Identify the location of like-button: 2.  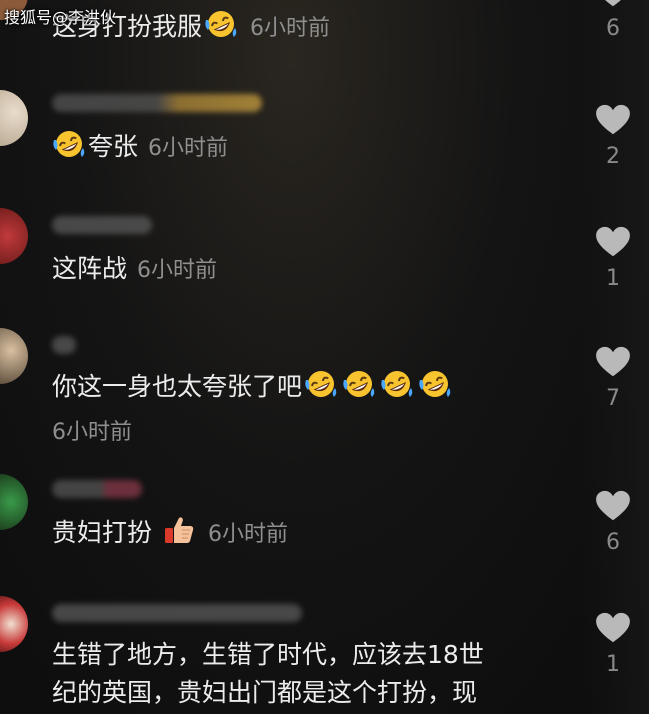
(613, 136).